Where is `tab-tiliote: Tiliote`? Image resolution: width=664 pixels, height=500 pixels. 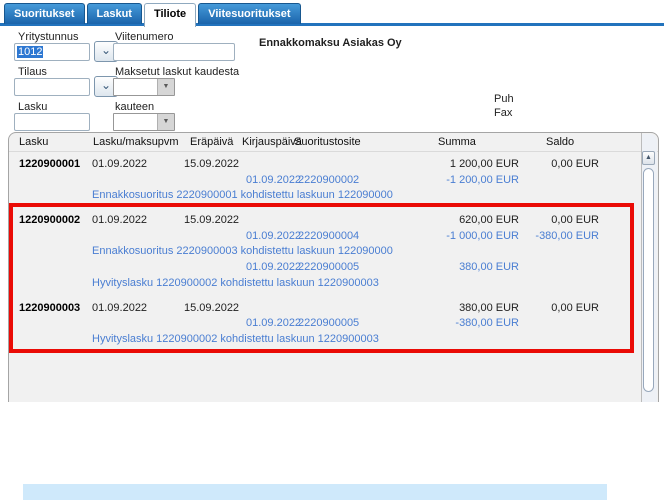 tab-tiliote: Tiliote is located at coordinates (170, 15).